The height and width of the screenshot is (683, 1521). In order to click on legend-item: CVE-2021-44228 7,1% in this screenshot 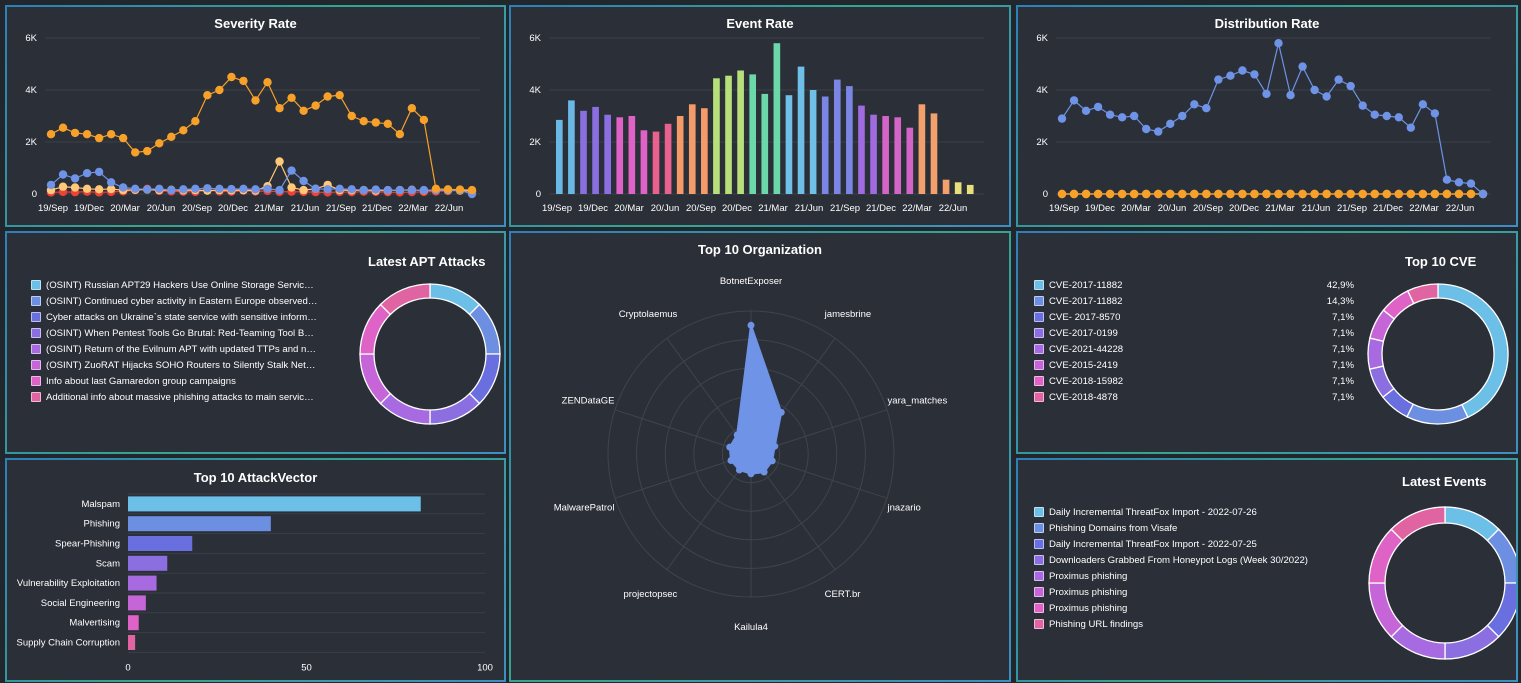, I will do `click(1194, 349)`.